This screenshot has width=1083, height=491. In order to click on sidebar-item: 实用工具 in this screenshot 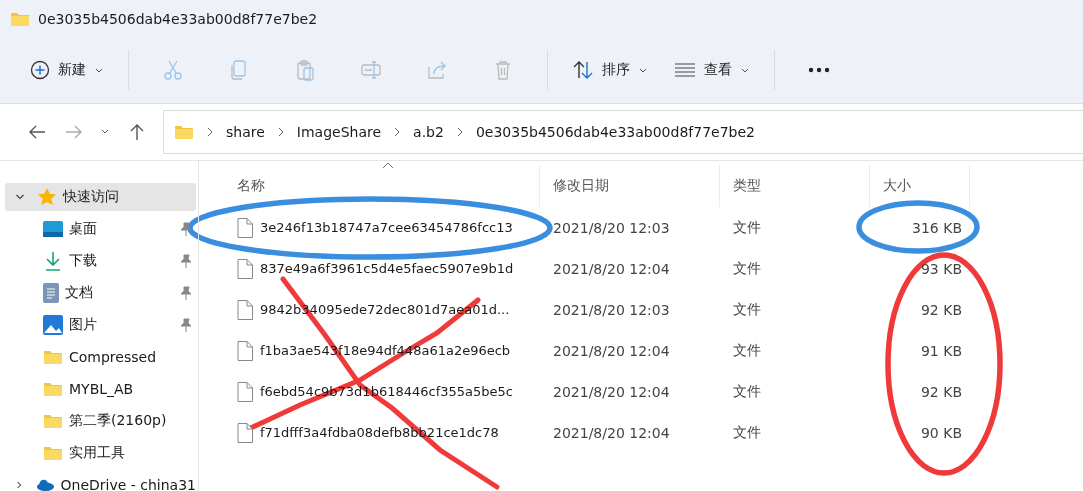, I will do `click(100, 453)`.